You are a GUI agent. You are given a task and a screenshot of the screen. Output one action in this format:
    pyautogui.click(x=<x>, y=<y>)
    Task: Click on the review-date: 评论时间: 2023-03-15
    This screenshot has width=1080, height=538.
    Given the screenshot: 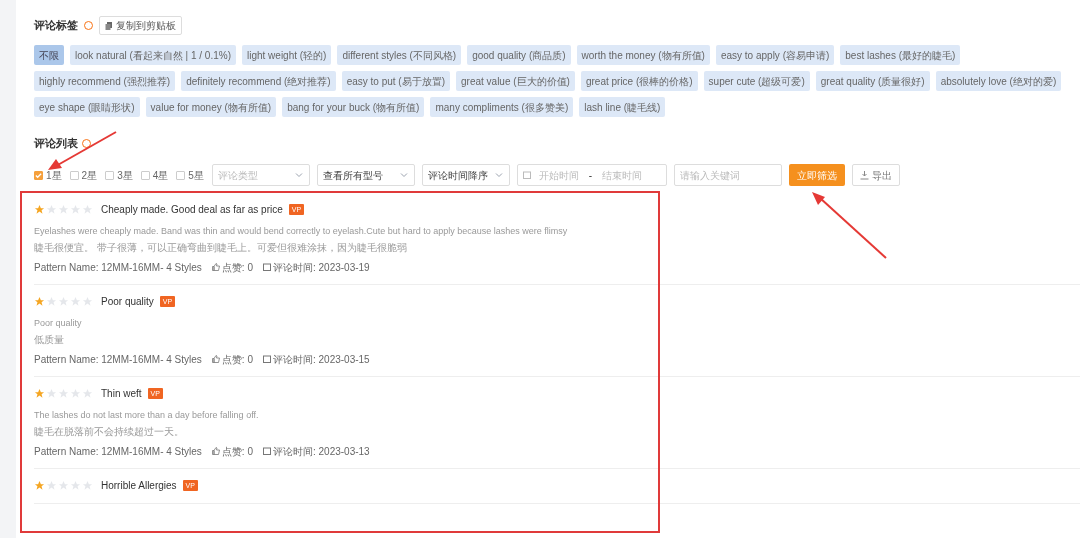 What is the action you would take?
    pyautogui.click(x=321, y=359)
    